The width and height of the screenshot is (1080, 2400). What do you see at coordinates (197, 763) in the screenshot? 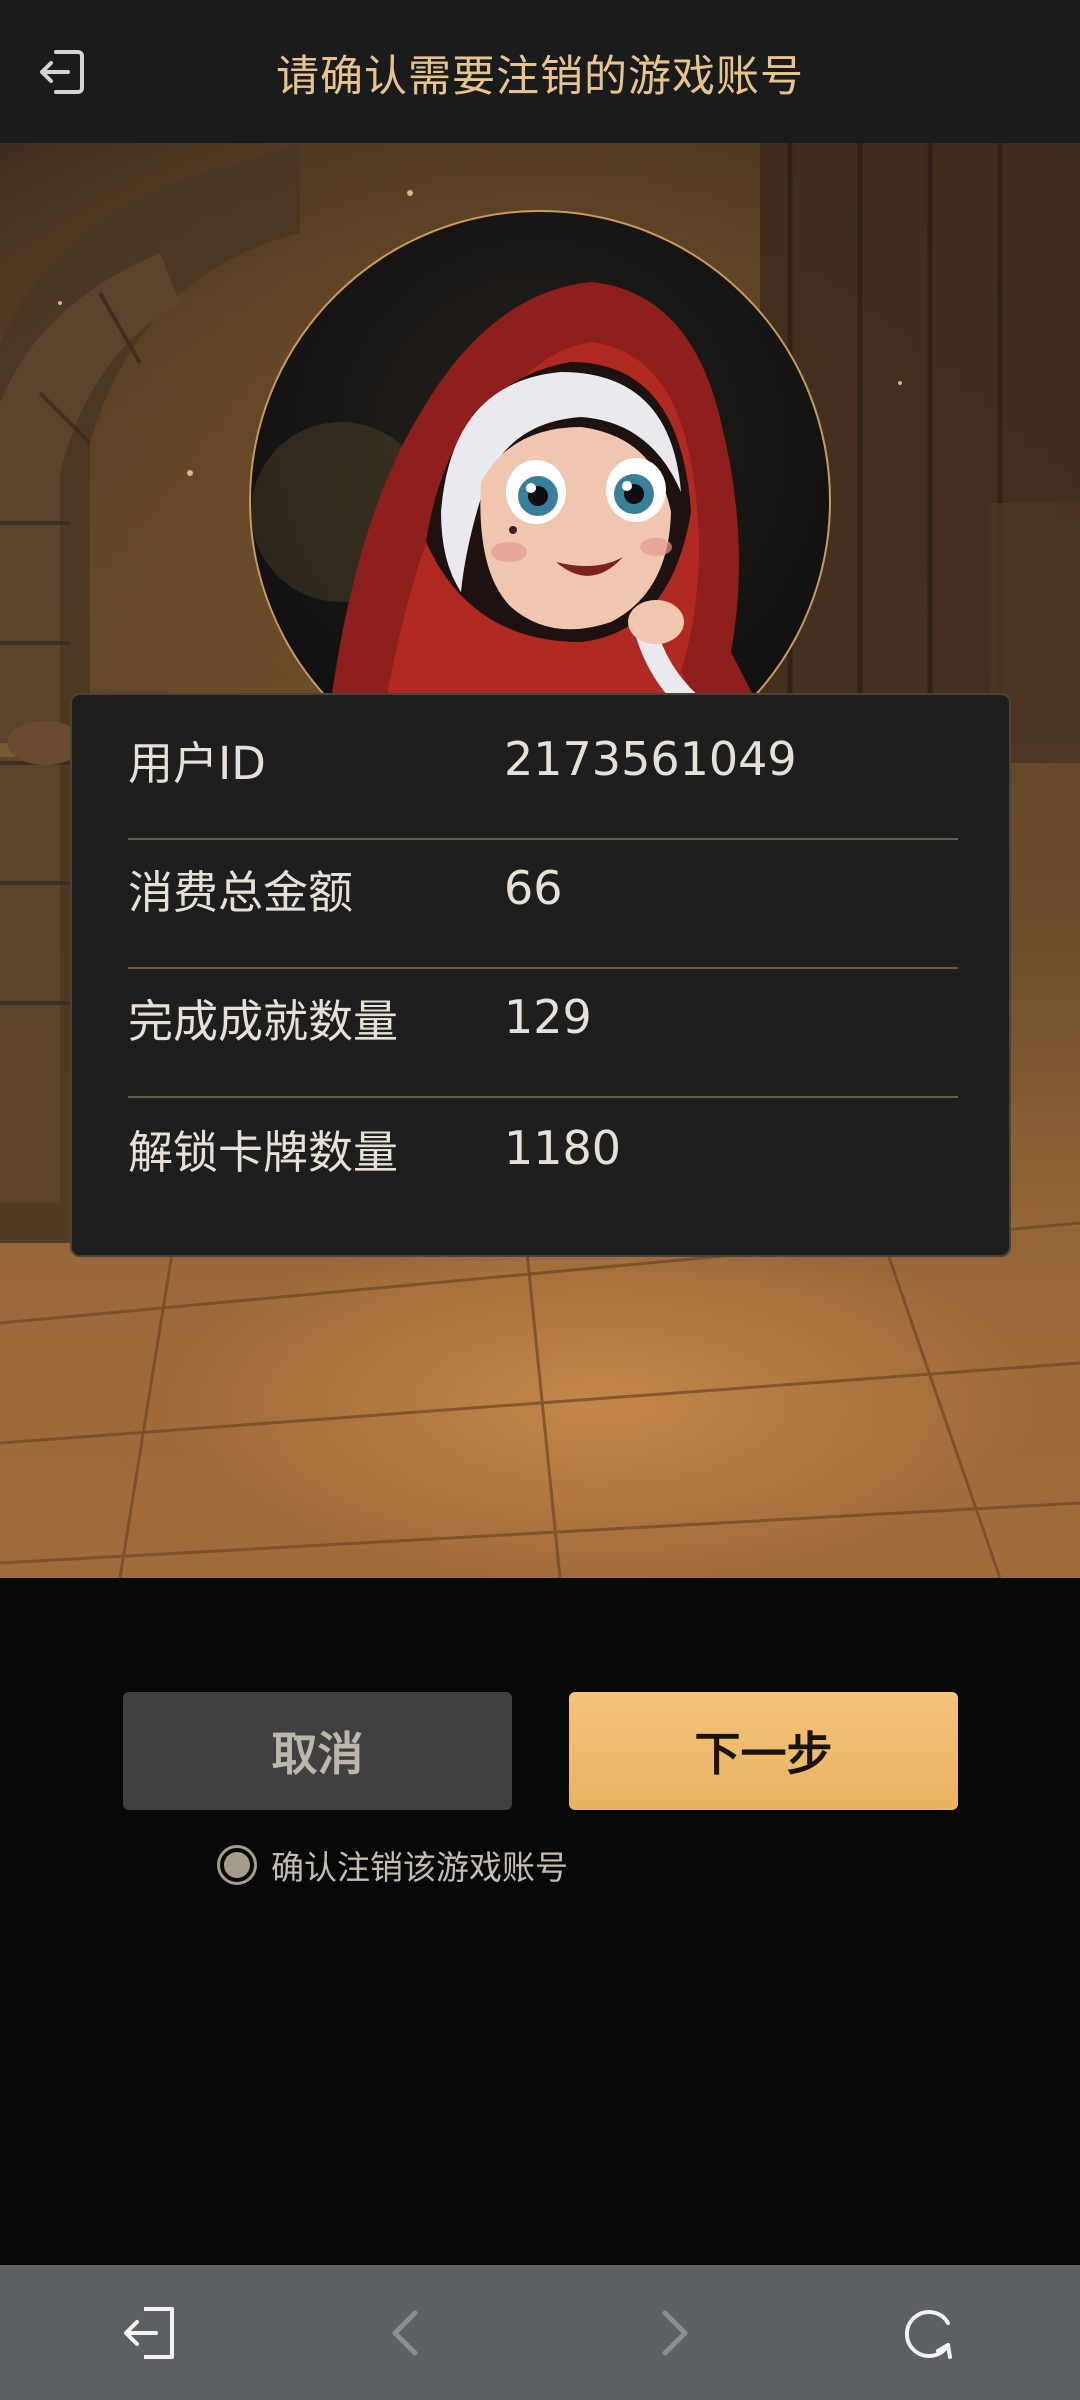
I see `row-label: 用户ID` at bounding box center [197, 763].